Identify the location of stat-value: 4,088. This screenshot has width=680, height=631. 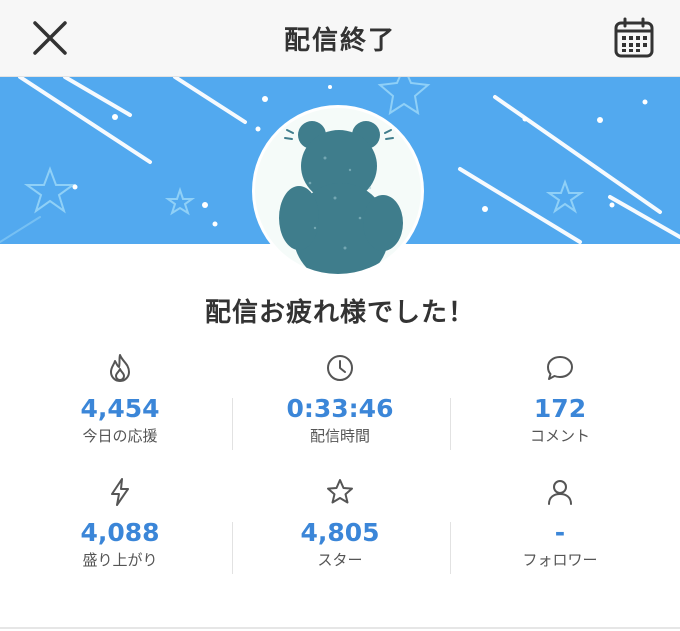
(120, 532).